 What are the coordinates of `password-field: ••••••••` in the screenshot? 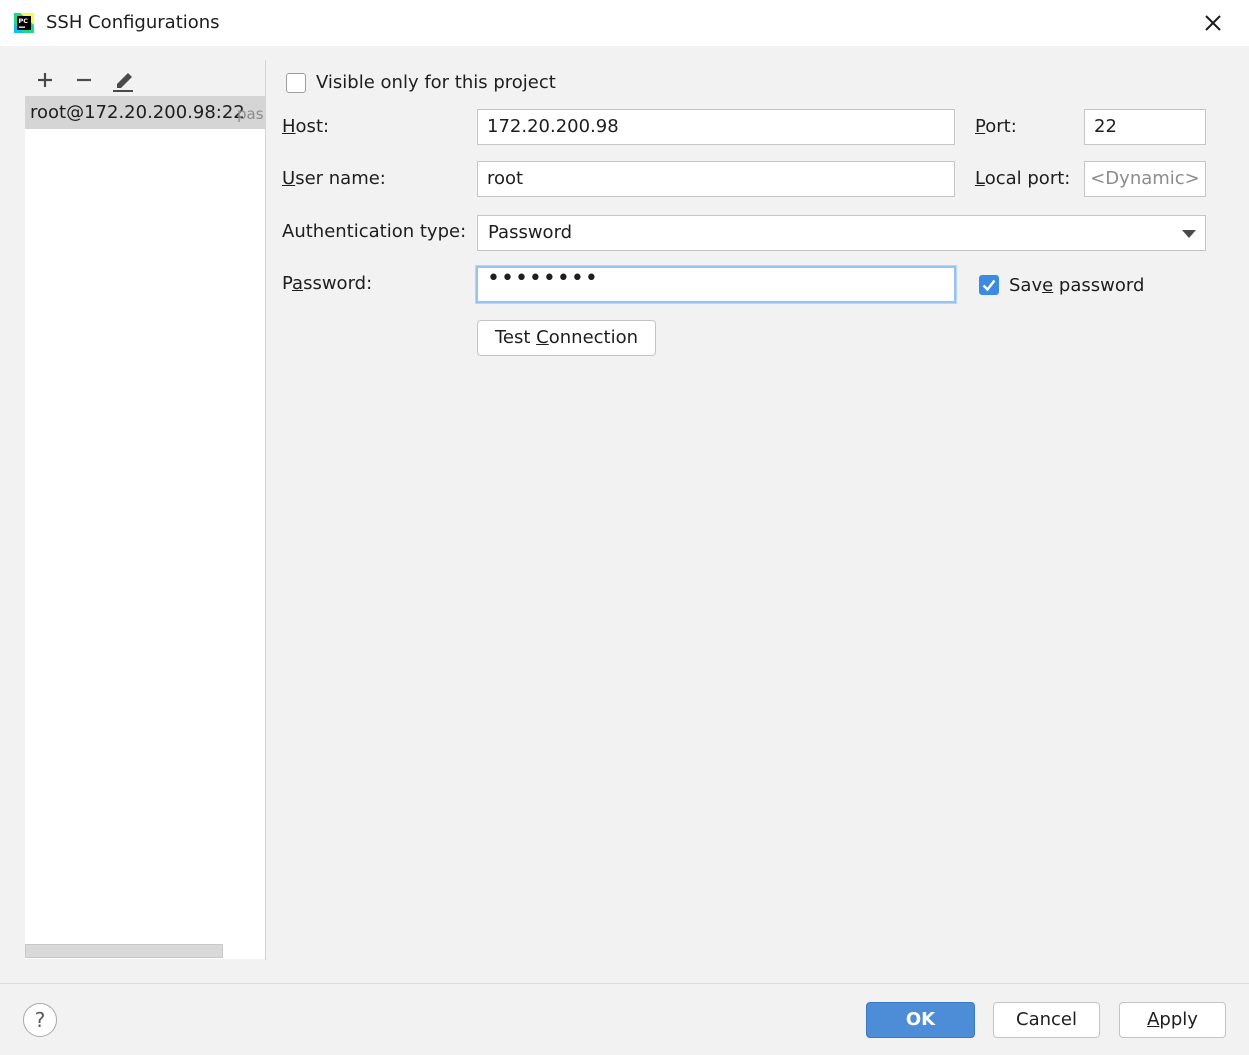 It's located at (716, 284).